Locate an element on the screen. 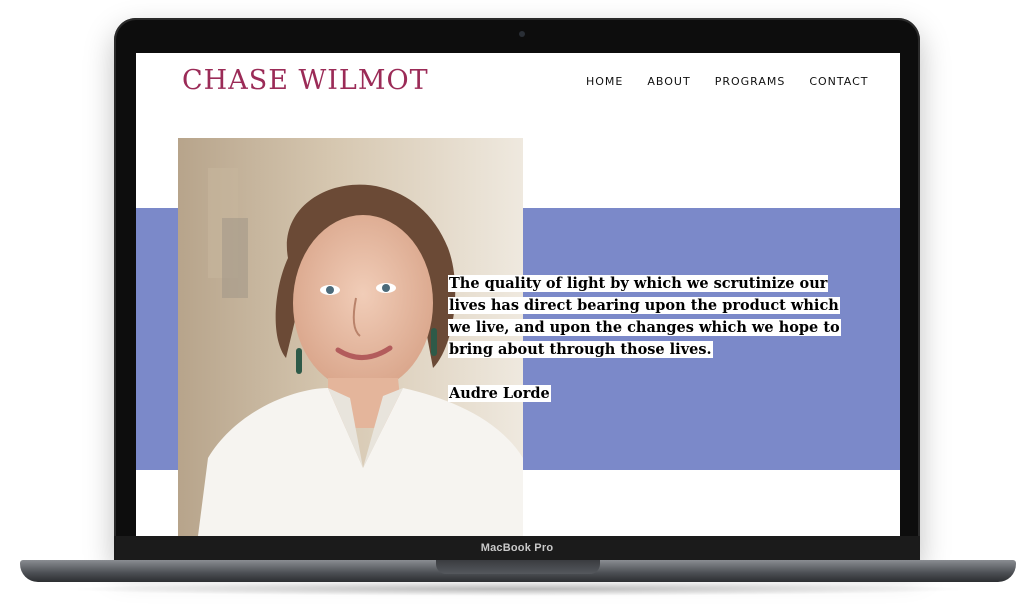  nav-programs-link: PROGRAMS is located at coordinates (750, 81).